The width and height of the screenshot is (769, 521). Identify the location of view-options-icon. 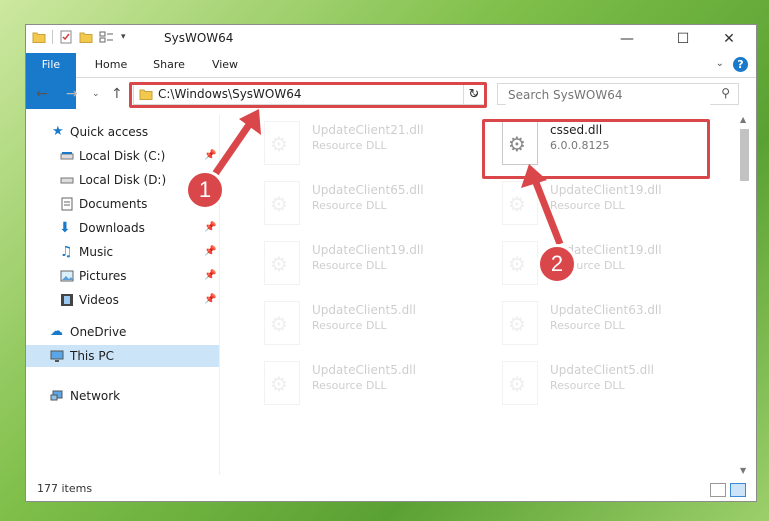
(107, 37).